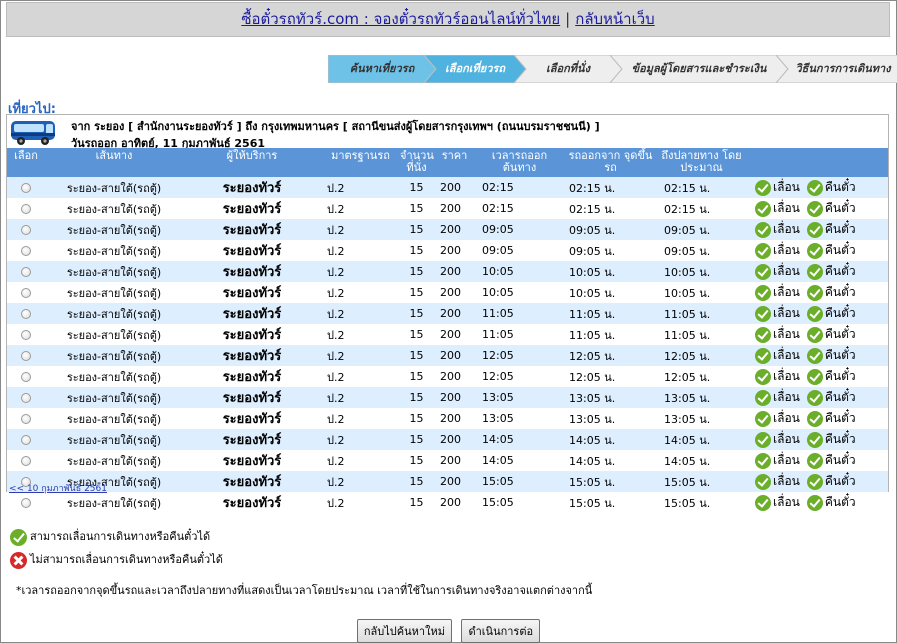  I want to click on pickup-cell: 09:05 น., so click(610, 250).